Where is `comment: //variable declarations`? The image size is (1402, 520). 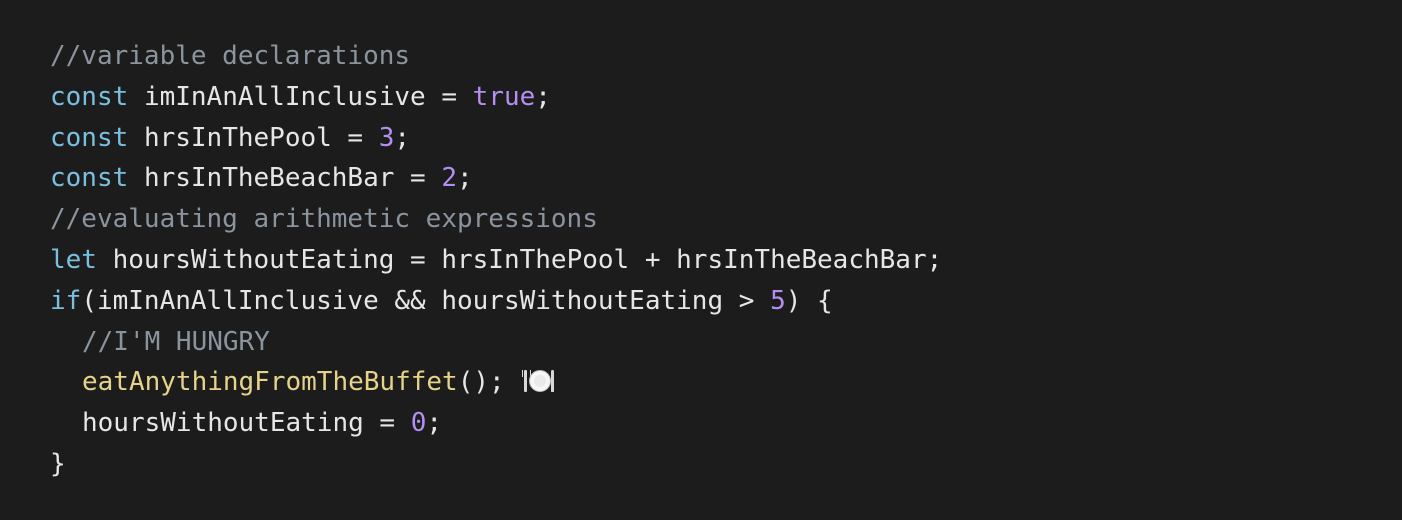 comment: //variable declarations is located at coordinates (230, 56).